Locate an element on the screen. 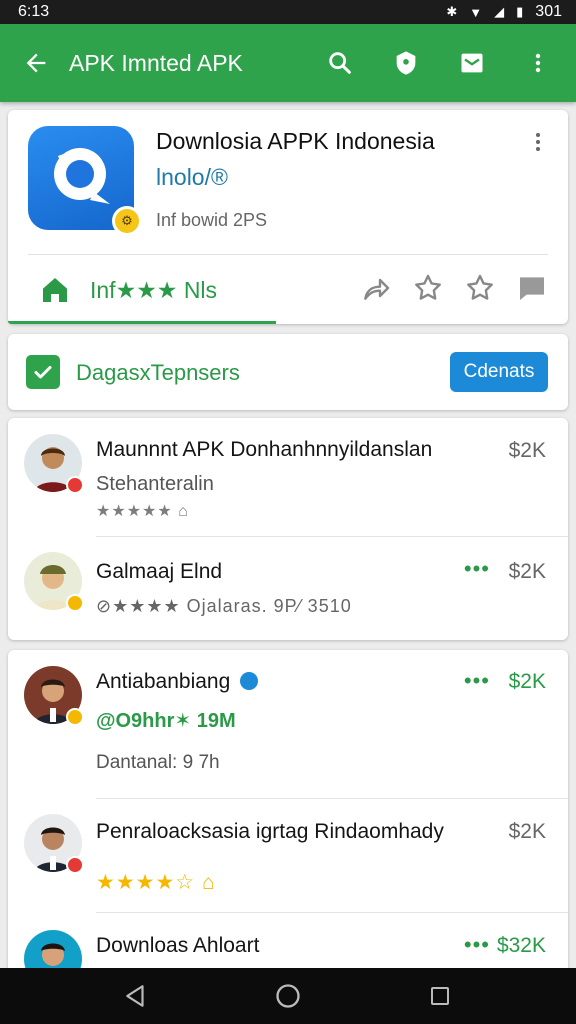 The image size is (576, 1024). share-icon is located at coordinates (376, 288).